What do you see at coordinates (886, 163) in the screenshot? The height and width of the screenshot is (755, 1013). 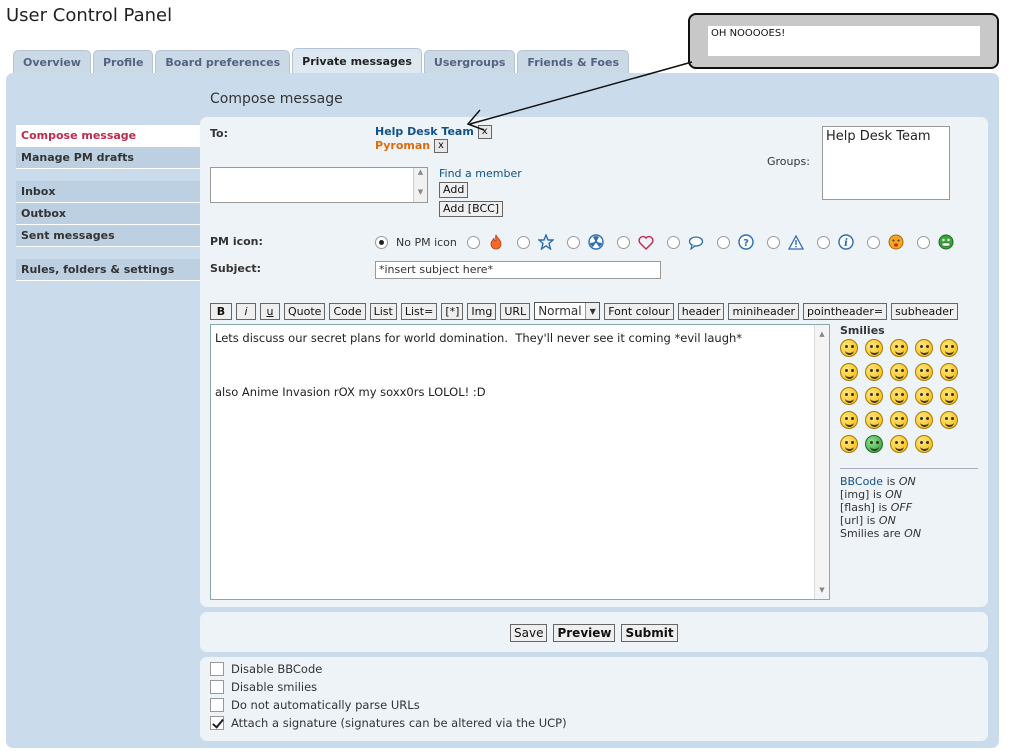 I see `groups-select: Help Desk Team` at bounding box center [886, 163].